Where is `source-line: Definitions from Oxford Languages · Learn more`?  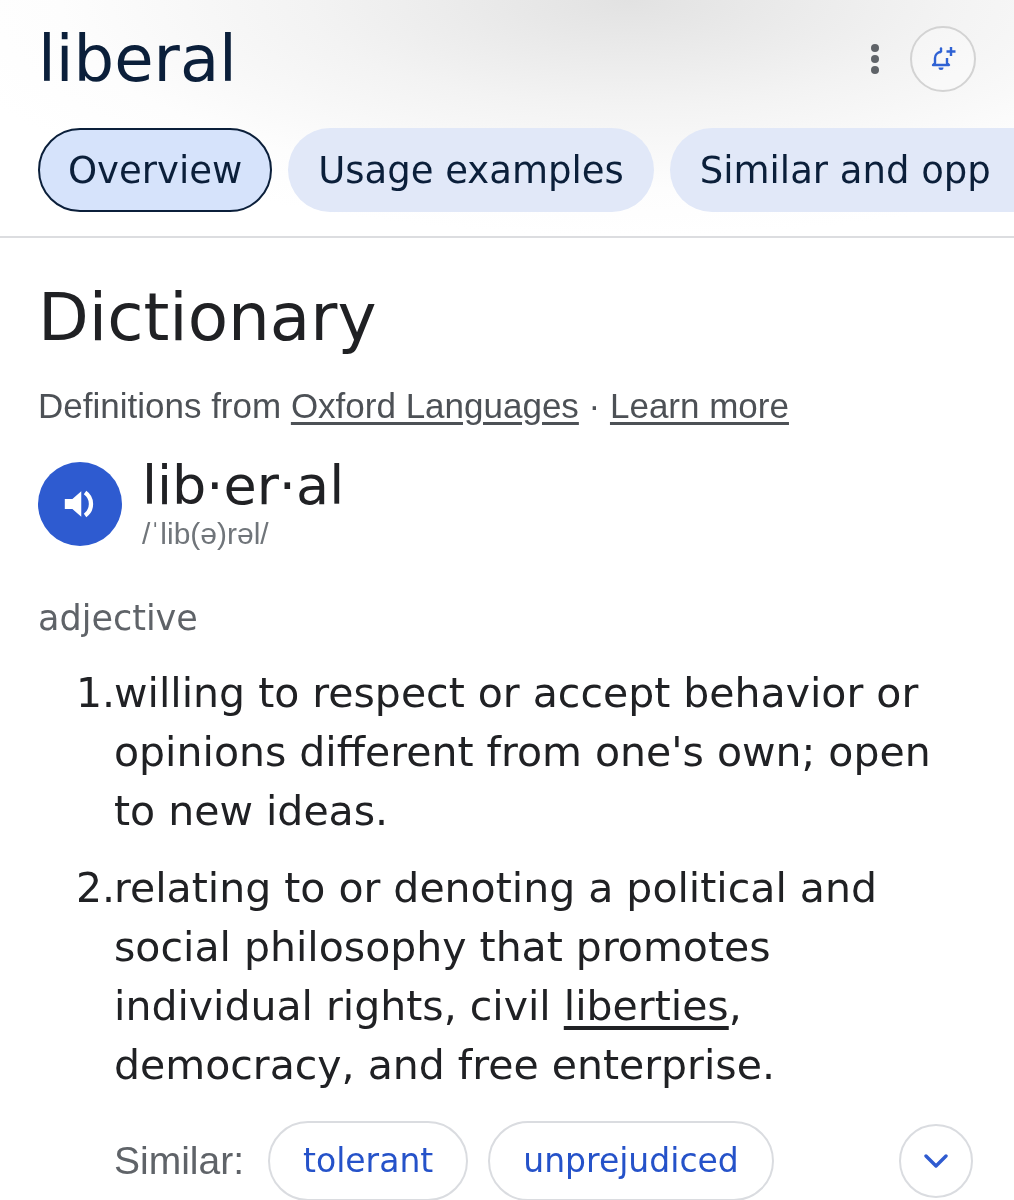 source-line: Definitions from Oxford Languages · Learn more is located at coordinates (414, 406).